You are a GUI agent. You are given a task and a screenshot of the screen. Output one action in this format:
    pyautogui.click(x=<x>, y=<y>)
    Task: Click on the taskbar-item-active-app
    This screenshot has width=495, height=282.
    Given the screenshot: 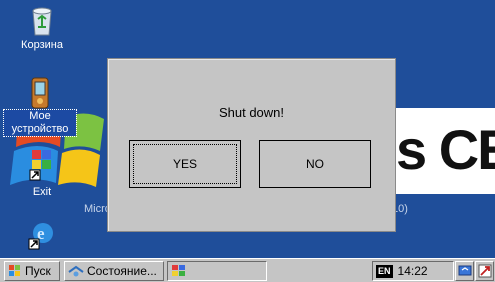 What is the action you would take?
    pyautogui.click(x=217, y=271)
    